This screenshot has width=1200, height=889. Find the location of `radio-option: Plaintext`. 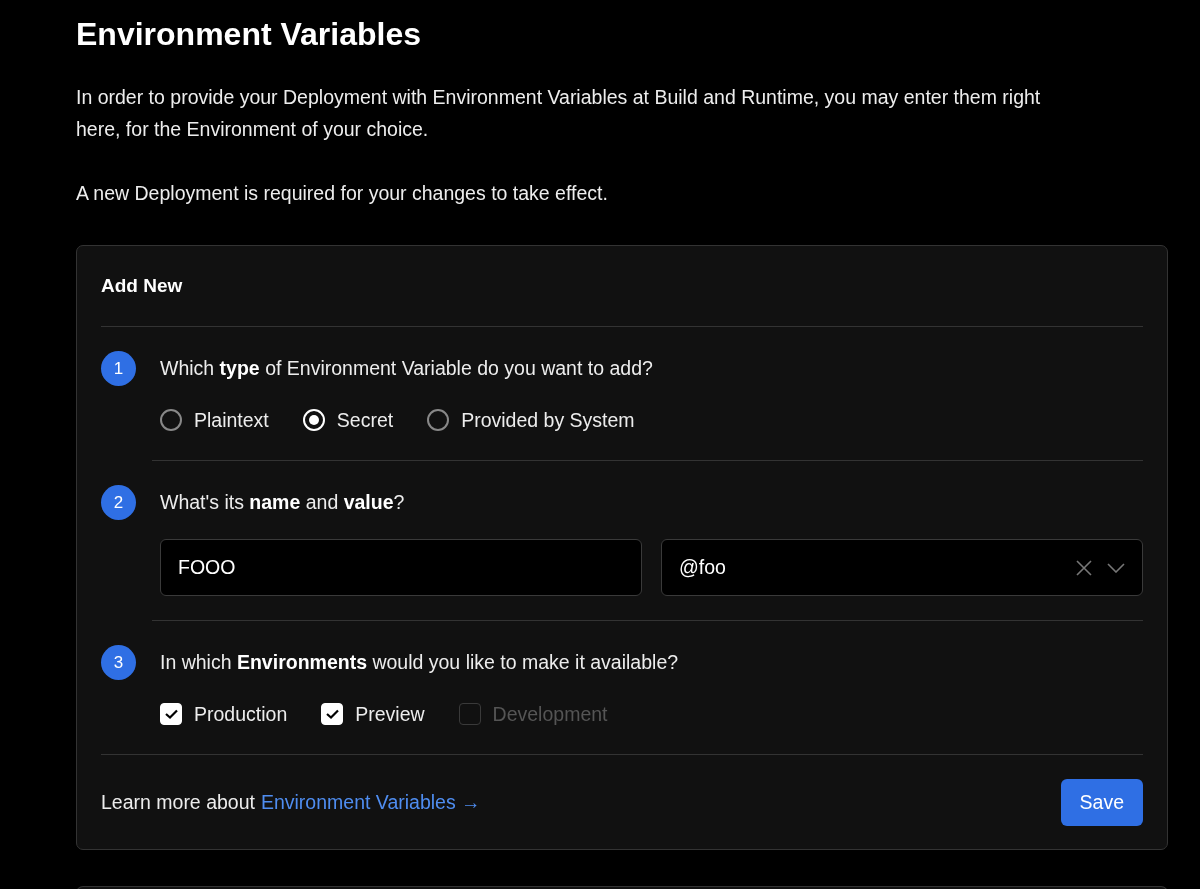

radio-option: Plaintext is located at coordinates (214, 420).